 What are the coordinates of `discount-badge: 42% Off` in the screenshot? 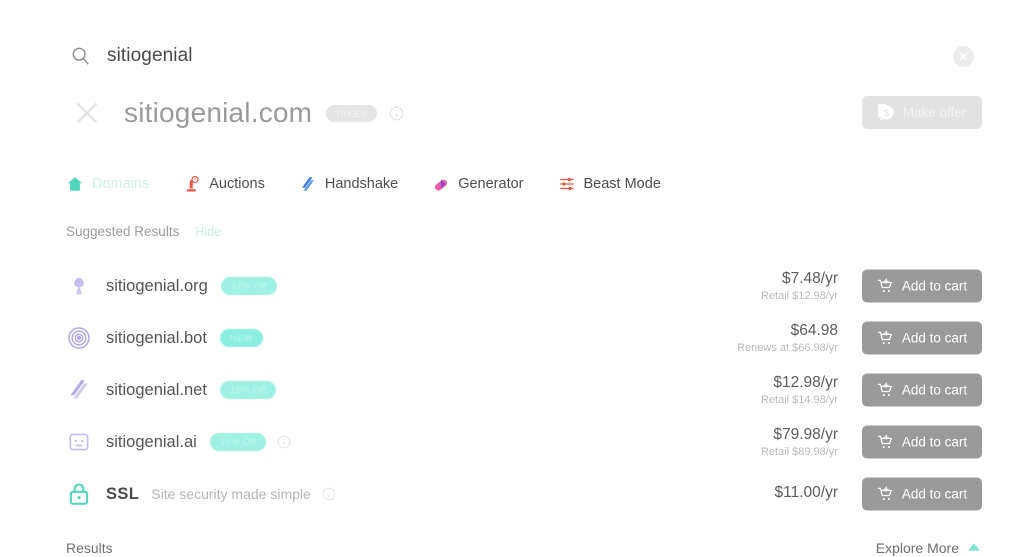 It's located at (249, 286).